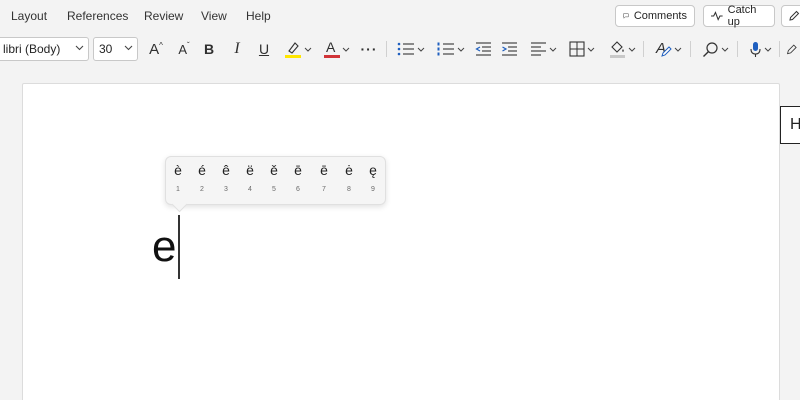  What do you see at coordinates (332, 56) in the screenshot?
I see `font-color-swatch` at bounding box center [332, 56].